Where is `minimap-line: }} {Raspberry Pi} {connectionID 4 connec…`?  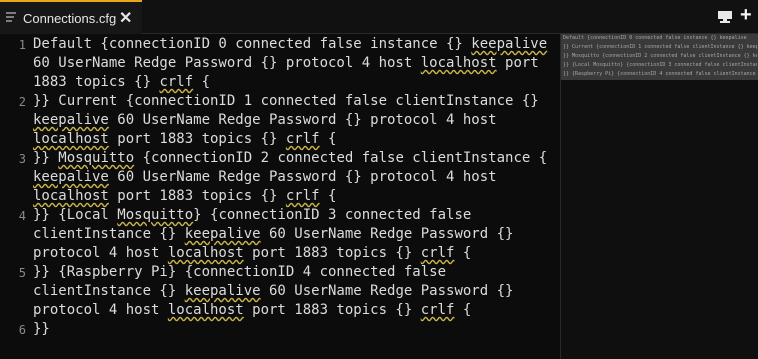 minimap-line: }} {Raspberry Pi} {connectionID 4 connec… is located at coordinates (659, 74).